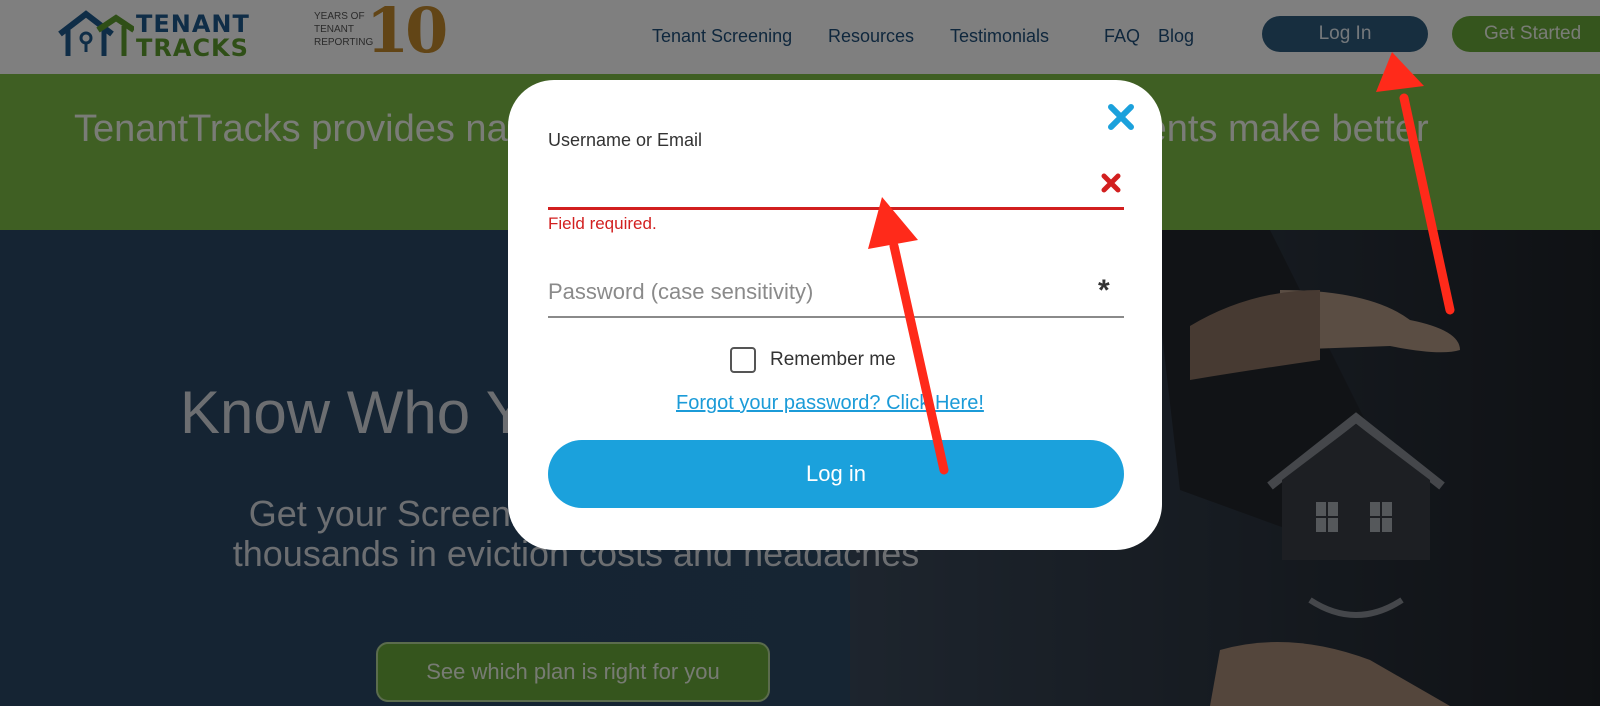  Describe the element at coordinates (836, 474) in the screenshot. I see `login-submit-button: Log in` at that location.